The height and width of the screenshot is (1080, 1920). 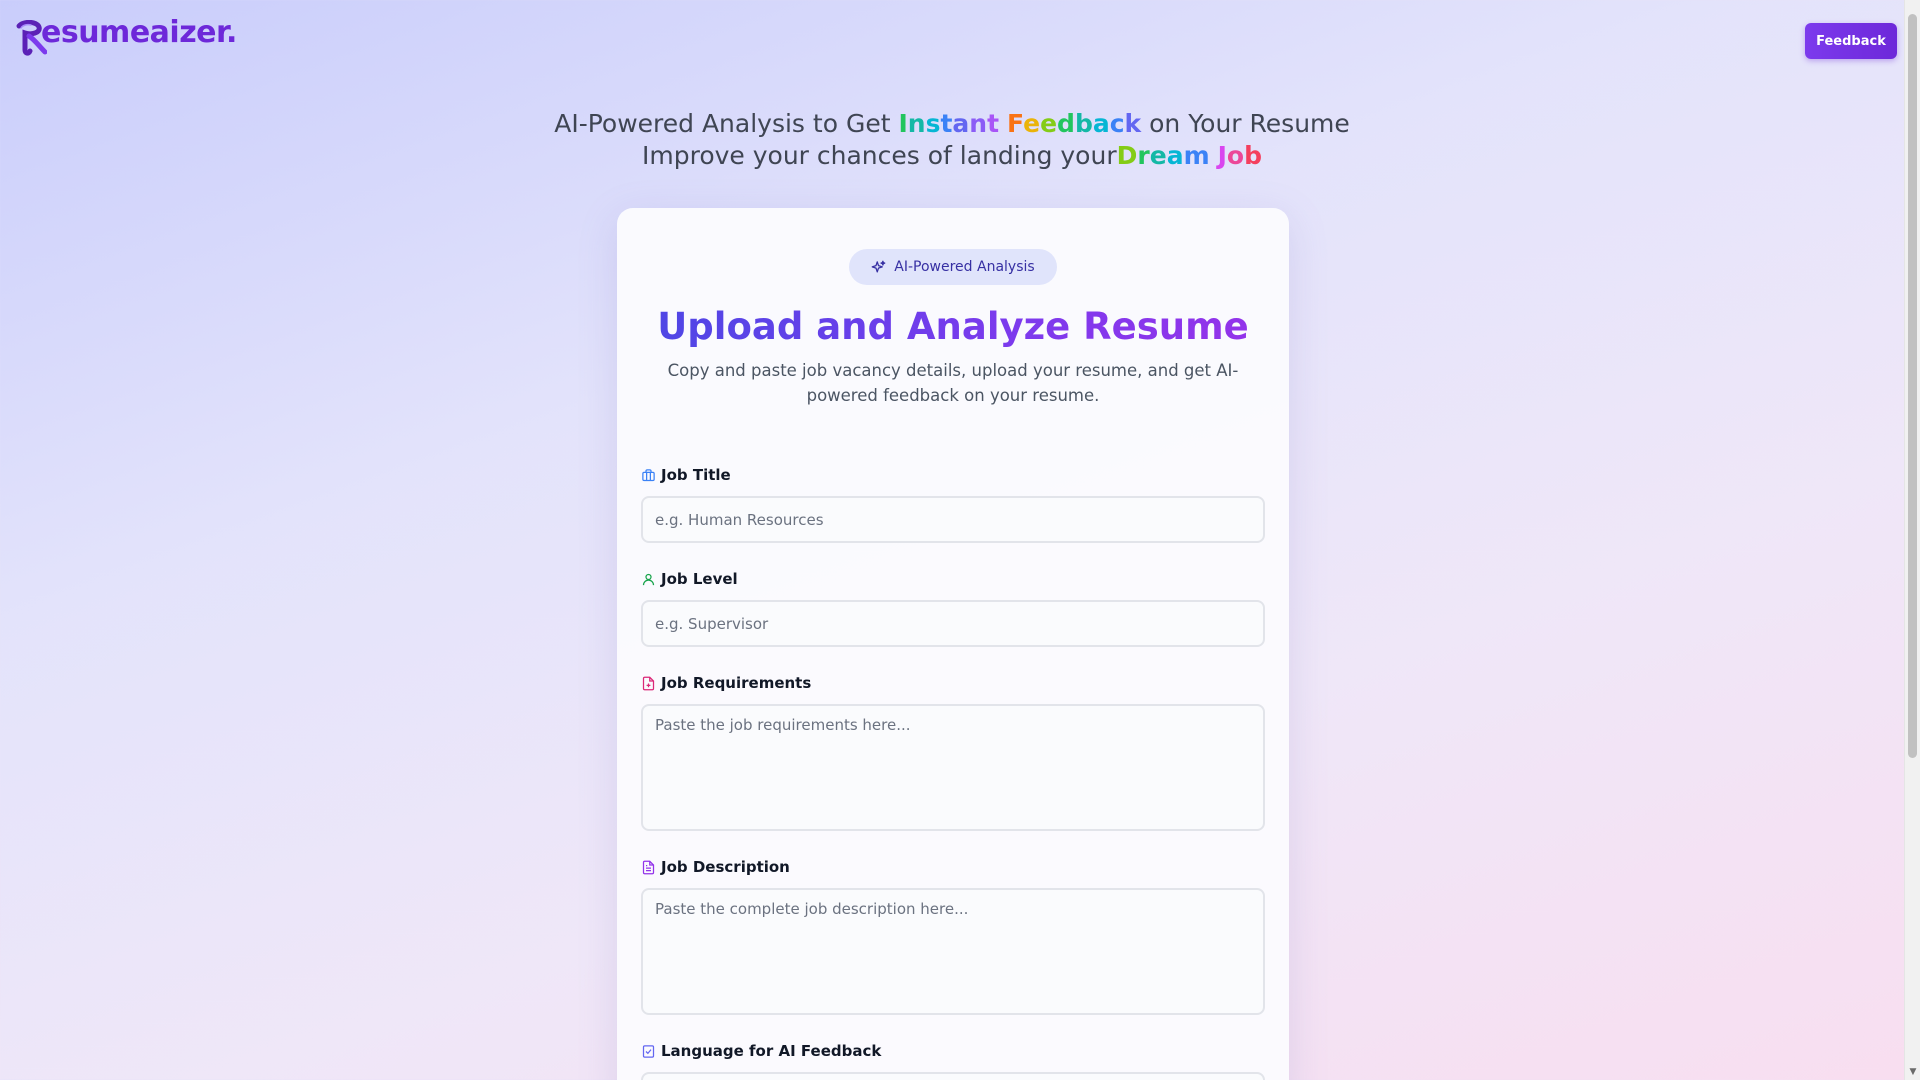 I want to click on job-requirements-label: Job Requirements, so click(x=726, y=683).